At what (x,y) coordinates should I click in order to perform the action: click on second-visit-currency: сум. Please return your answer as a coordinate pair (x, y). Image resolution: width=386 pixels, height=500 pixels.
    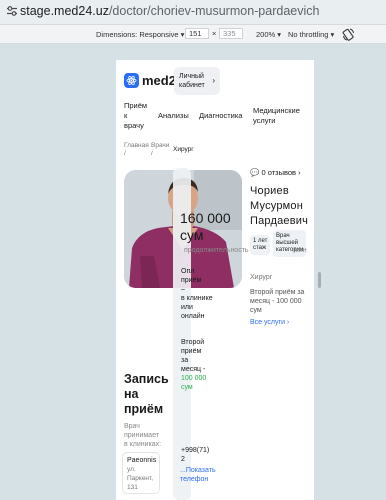
    Looking at the image, I should click on (187, 387).